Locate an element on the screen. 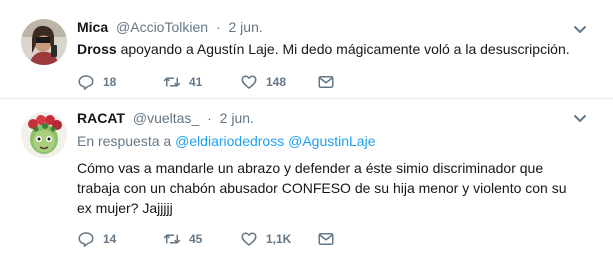 The height and width of the screenshot is (270, 613). retweet-button: 41 is located at coordinates (182, 82).